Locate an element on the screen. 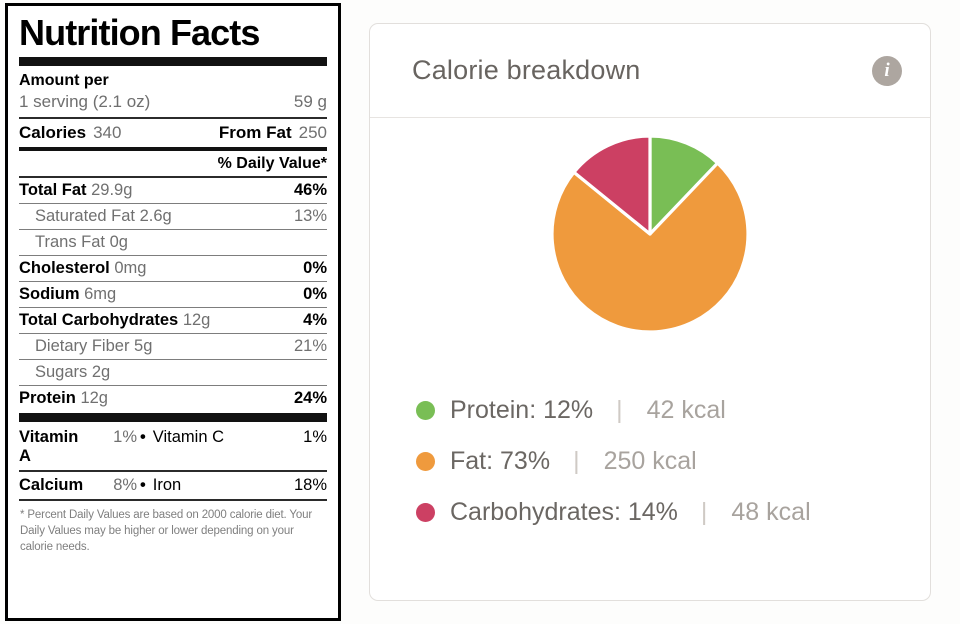 Image resolution: width=960 pixels, height=624 pixels. nutrient-row: Total Carbohydrates 12g 4% is located at coordinates (173, 320).